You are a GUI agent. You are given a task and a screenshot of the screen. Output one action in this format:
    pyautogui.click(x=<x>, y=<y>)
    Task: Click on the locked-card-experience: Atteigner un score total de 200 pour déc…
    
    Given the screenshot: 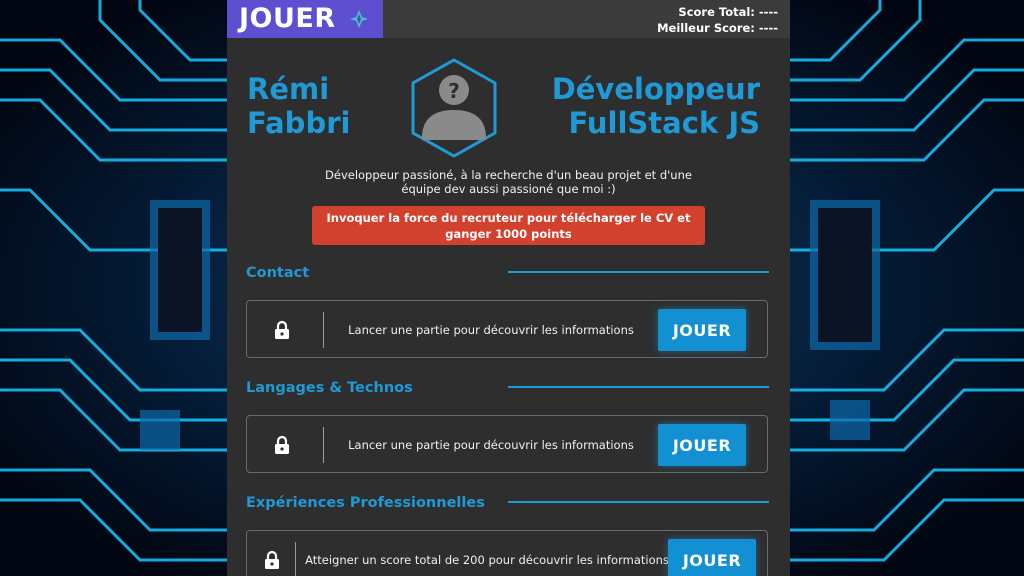 What is the action you would take?
    pyautogui.click(x=507, y=553)
    